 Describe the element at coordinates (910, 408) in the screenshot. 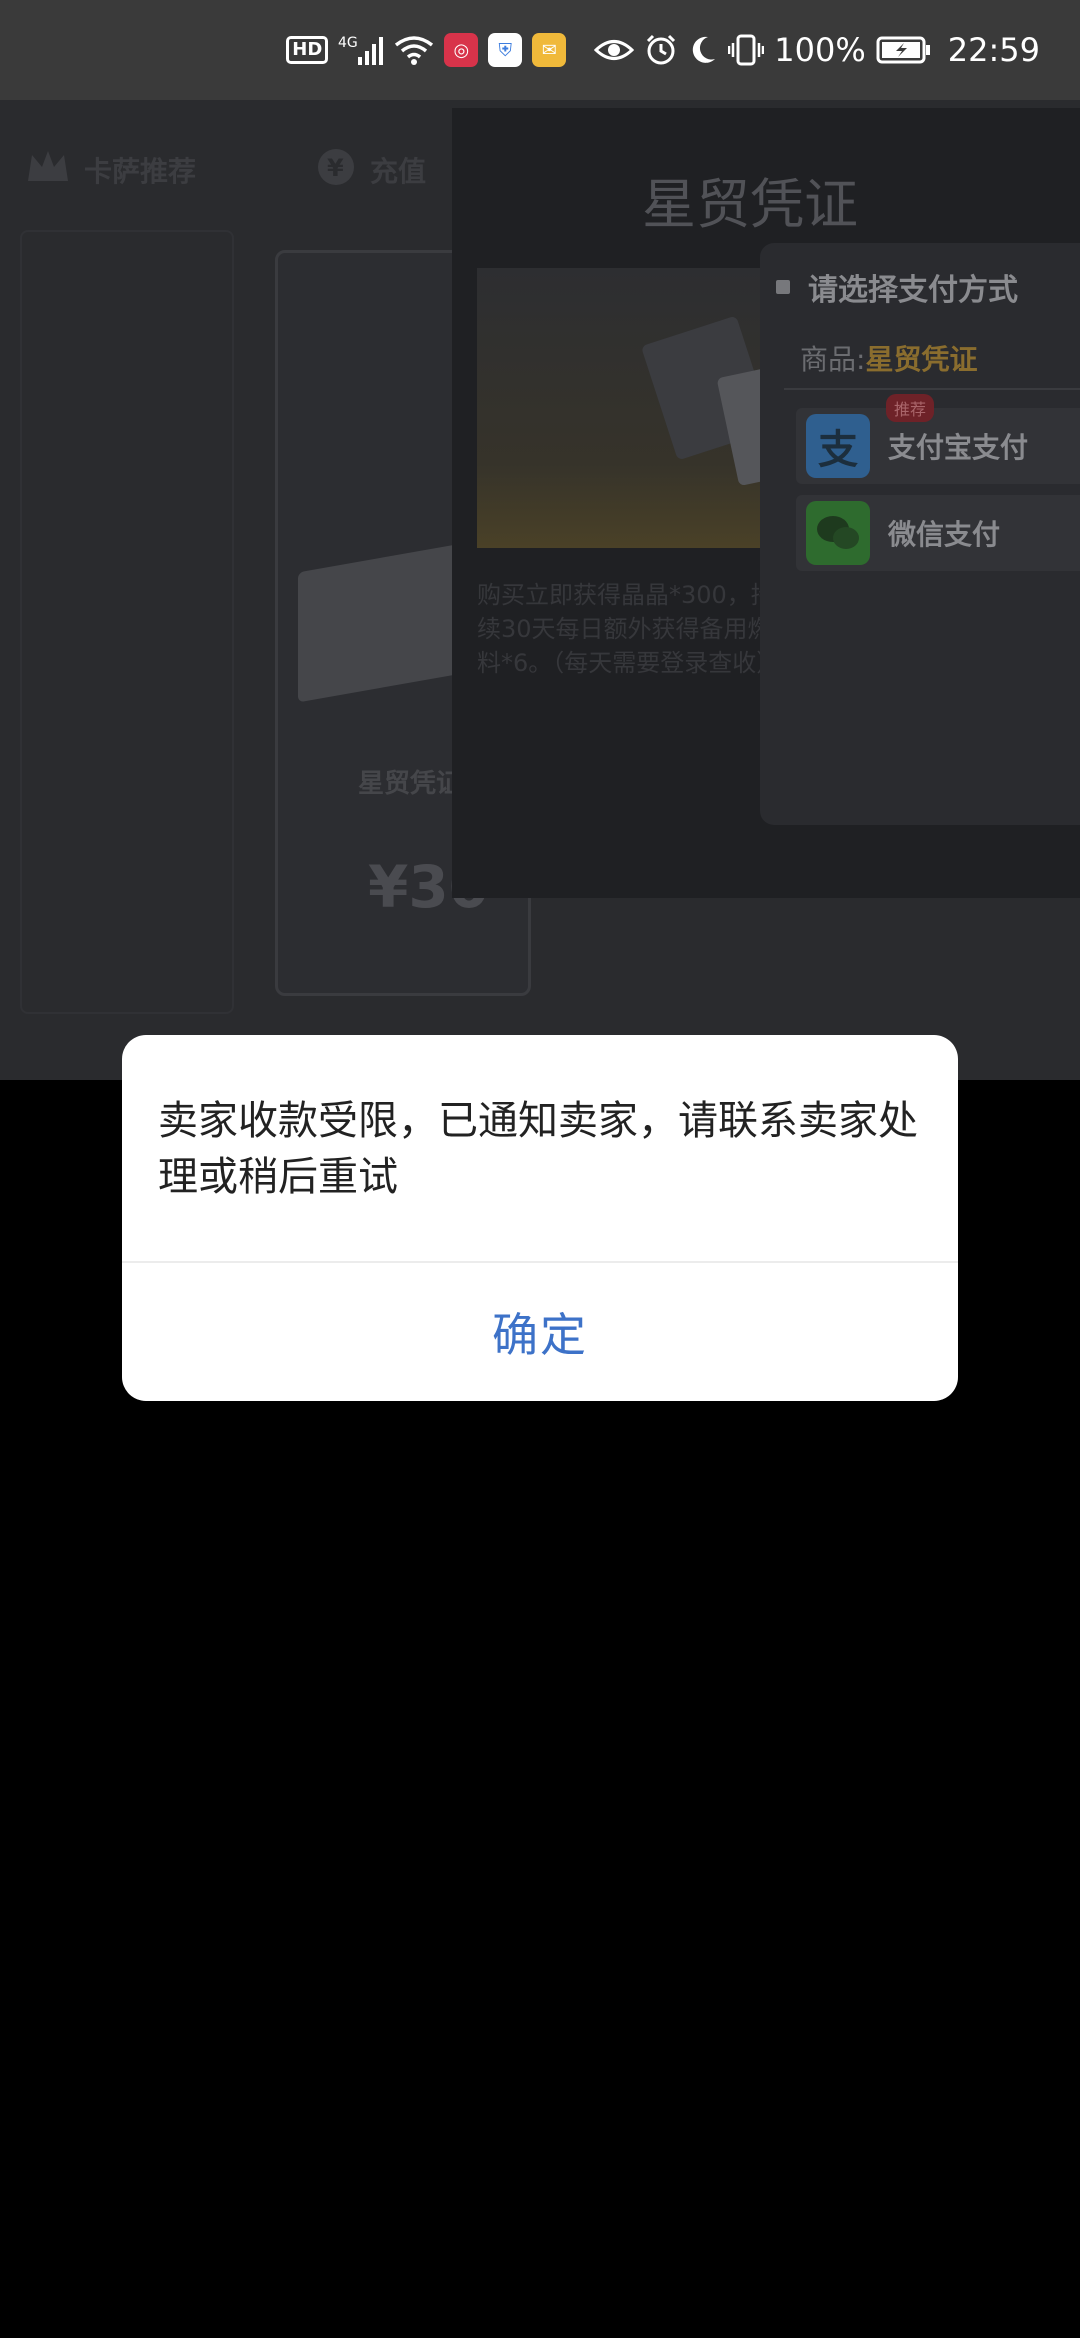

I see `recommend-badge: 推荐` at that location.